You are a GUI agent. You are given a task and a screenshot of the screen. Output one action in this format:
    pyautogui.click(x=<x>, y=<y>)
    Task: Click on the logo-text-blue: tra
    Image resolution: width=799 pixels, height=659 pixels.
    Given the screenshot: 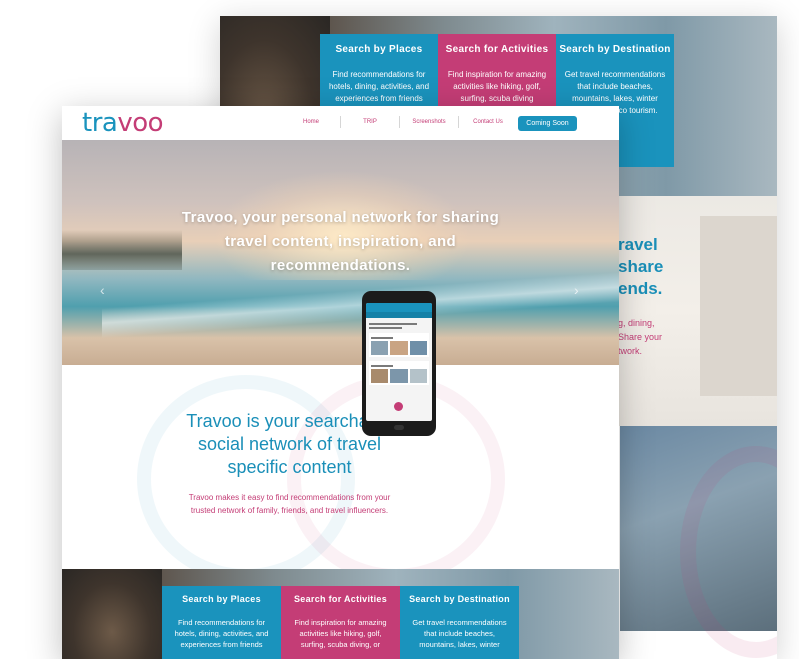 What is the action you would take?
    pyautogui.click(x=100, y=123)
    